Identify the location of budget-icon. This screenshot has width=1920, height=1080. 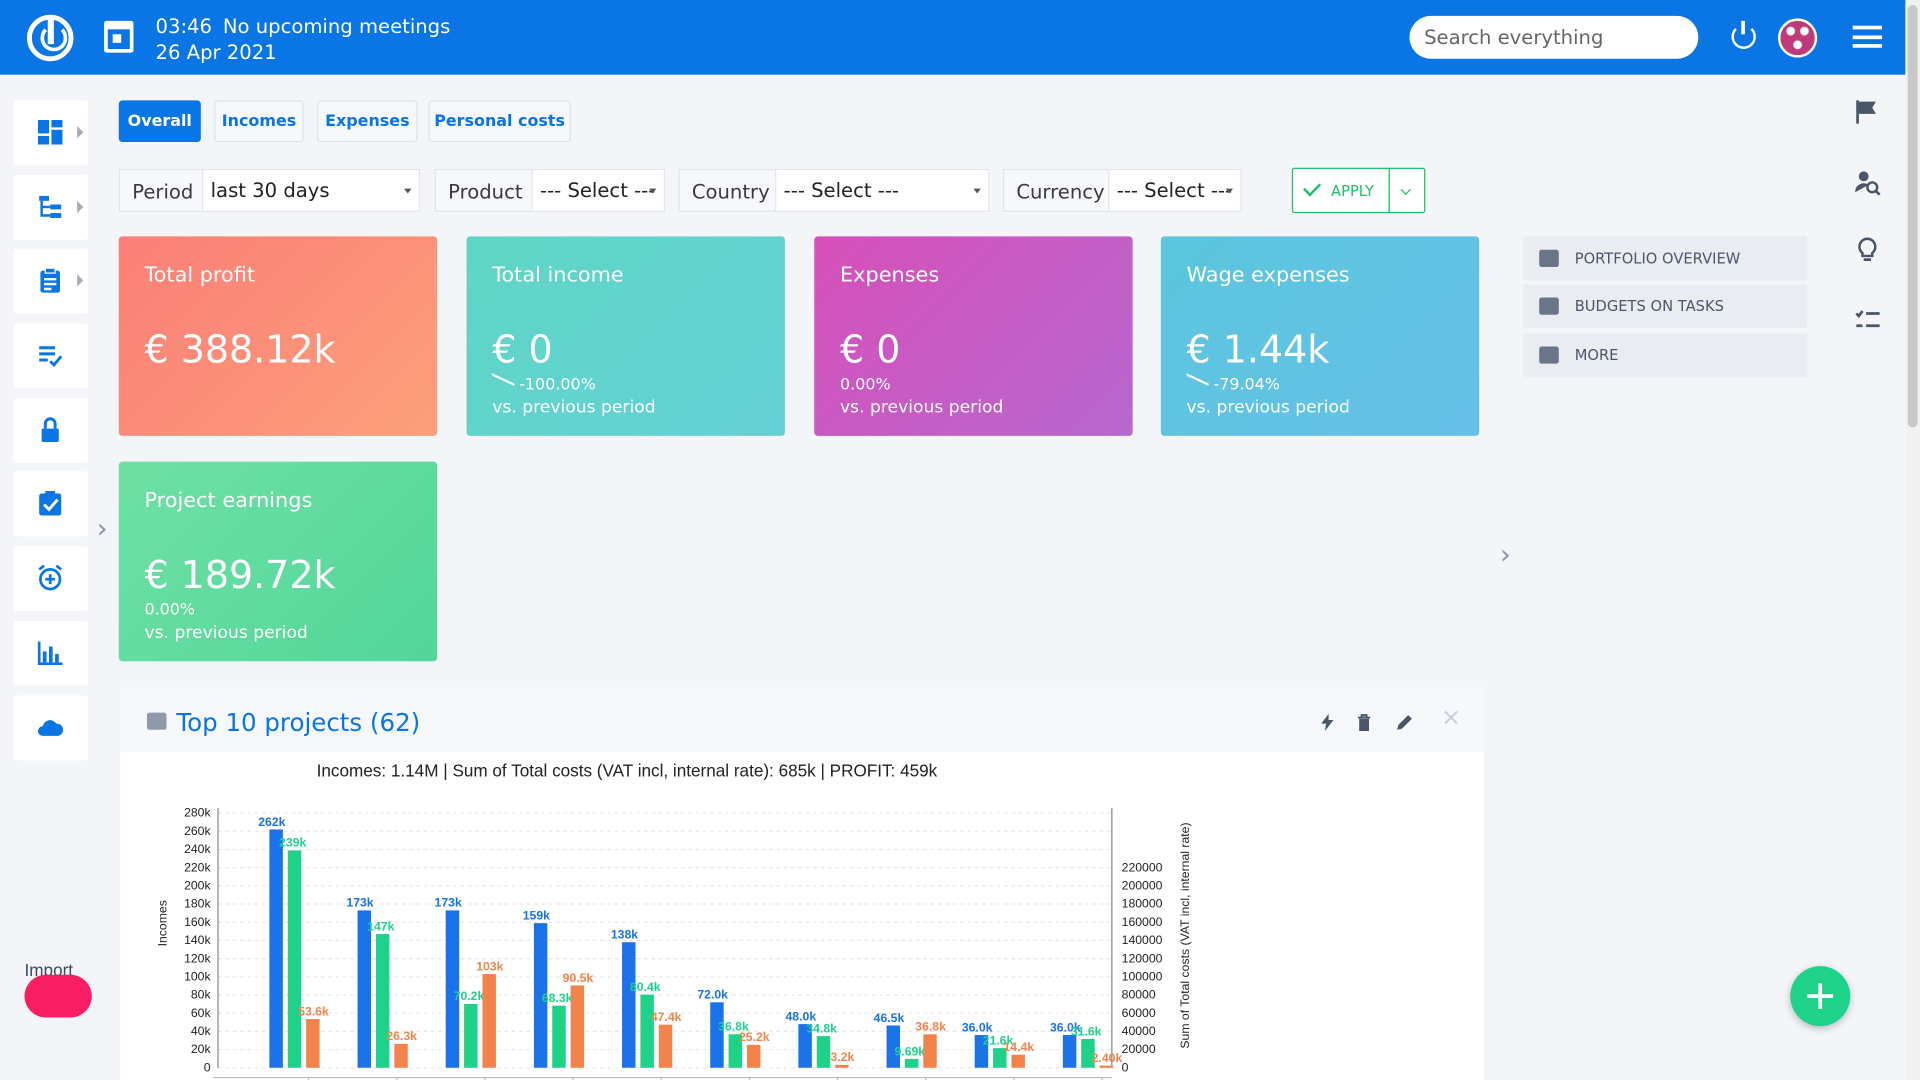
(156, 721).